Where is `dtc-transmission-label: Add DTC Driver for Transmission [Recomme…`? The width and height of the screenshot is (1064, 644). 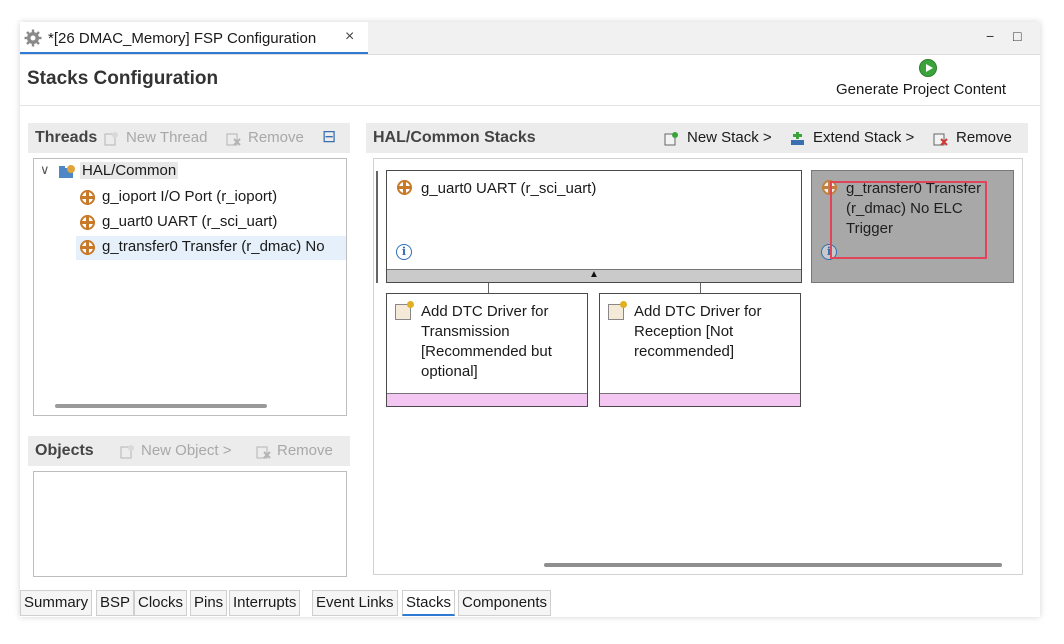 dtc-transmission-label: Add DTC Driver for Transmission [Recomme… is located at coordinates (486, 342).